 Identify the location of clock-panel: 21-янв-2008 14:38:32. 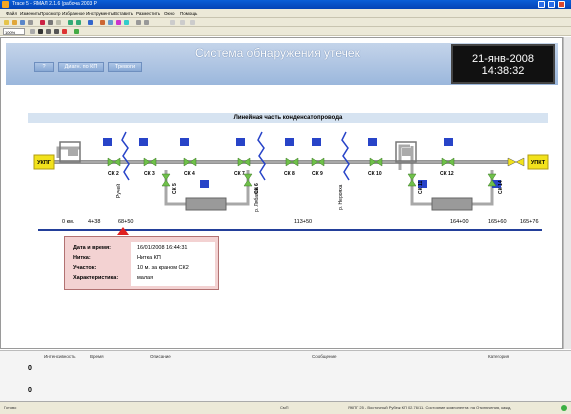
(503, 64).